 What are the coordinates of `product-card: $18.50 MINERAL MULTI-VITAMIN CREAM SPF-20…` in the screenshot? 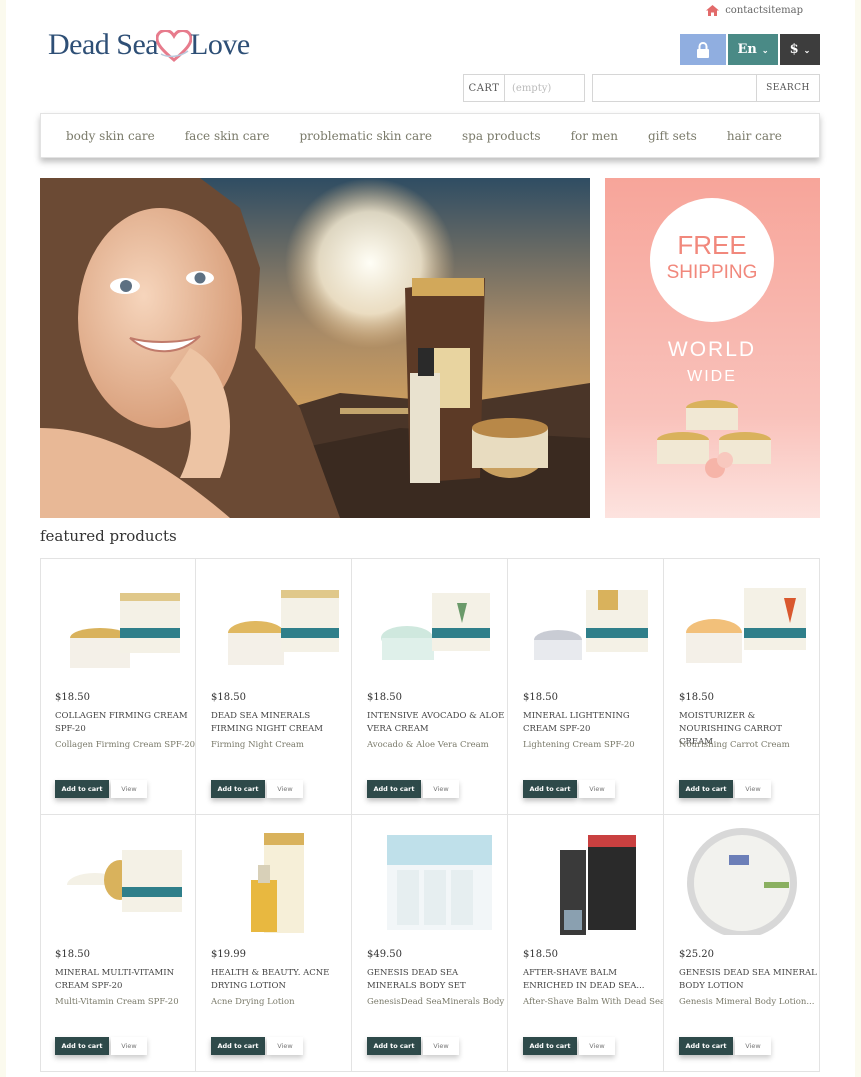 It's located at (118, 943).